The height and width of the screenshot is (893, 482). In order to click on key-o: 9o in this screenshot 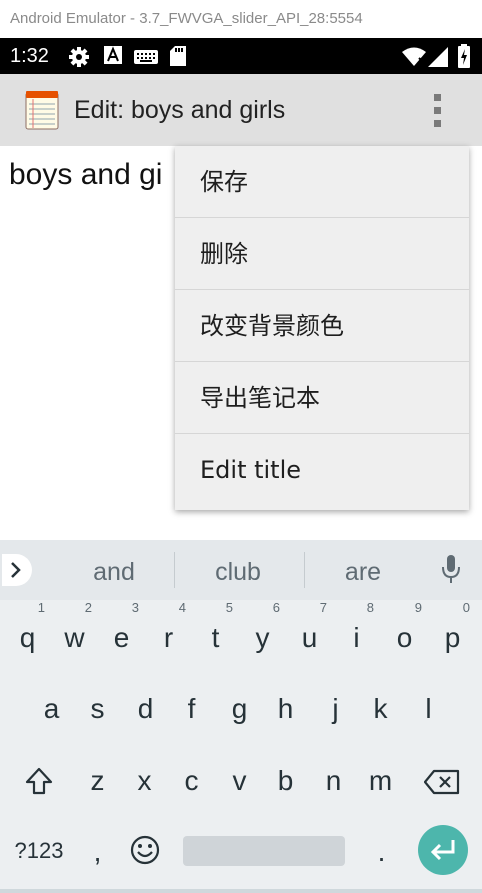, I will do `click(404, 627)`.